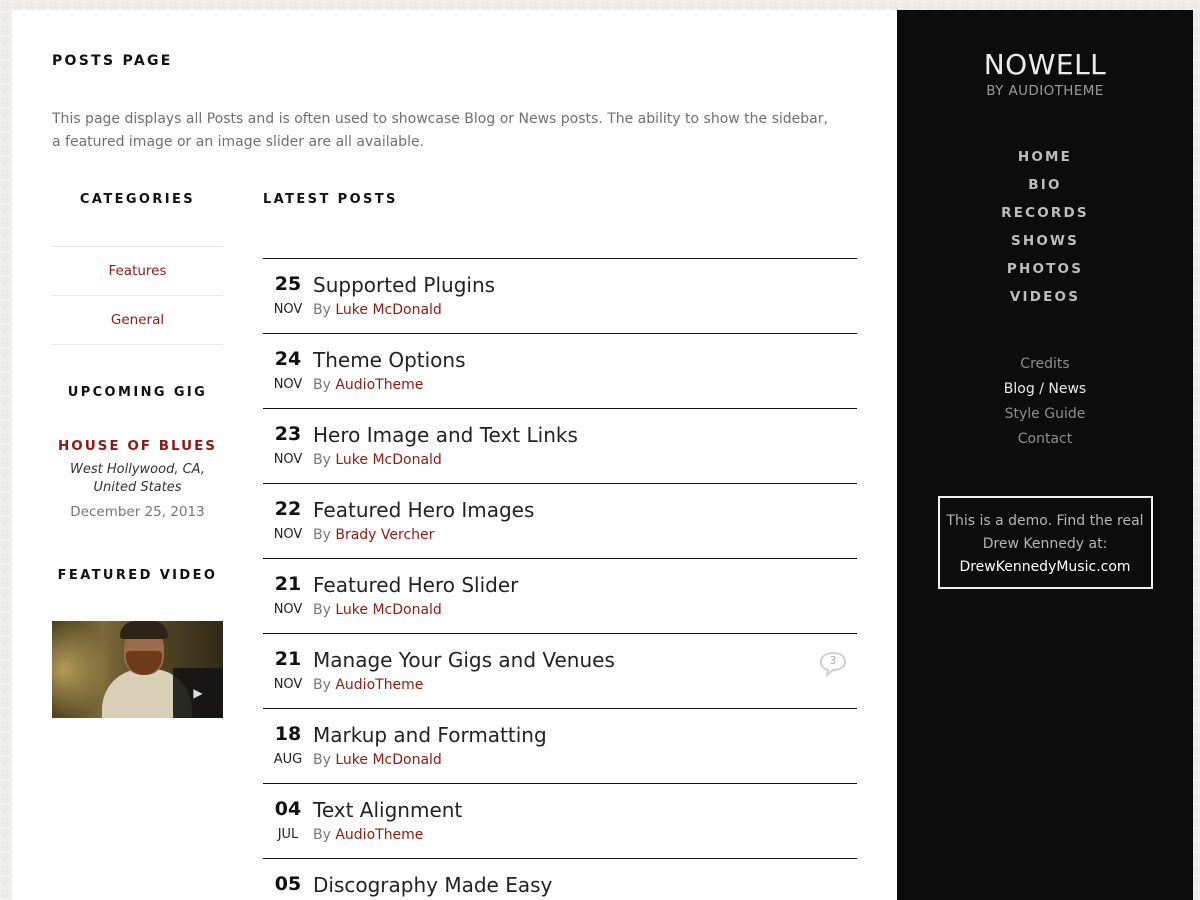  I want to click on post-title-link: Supported Plugins, so click(404, 285).